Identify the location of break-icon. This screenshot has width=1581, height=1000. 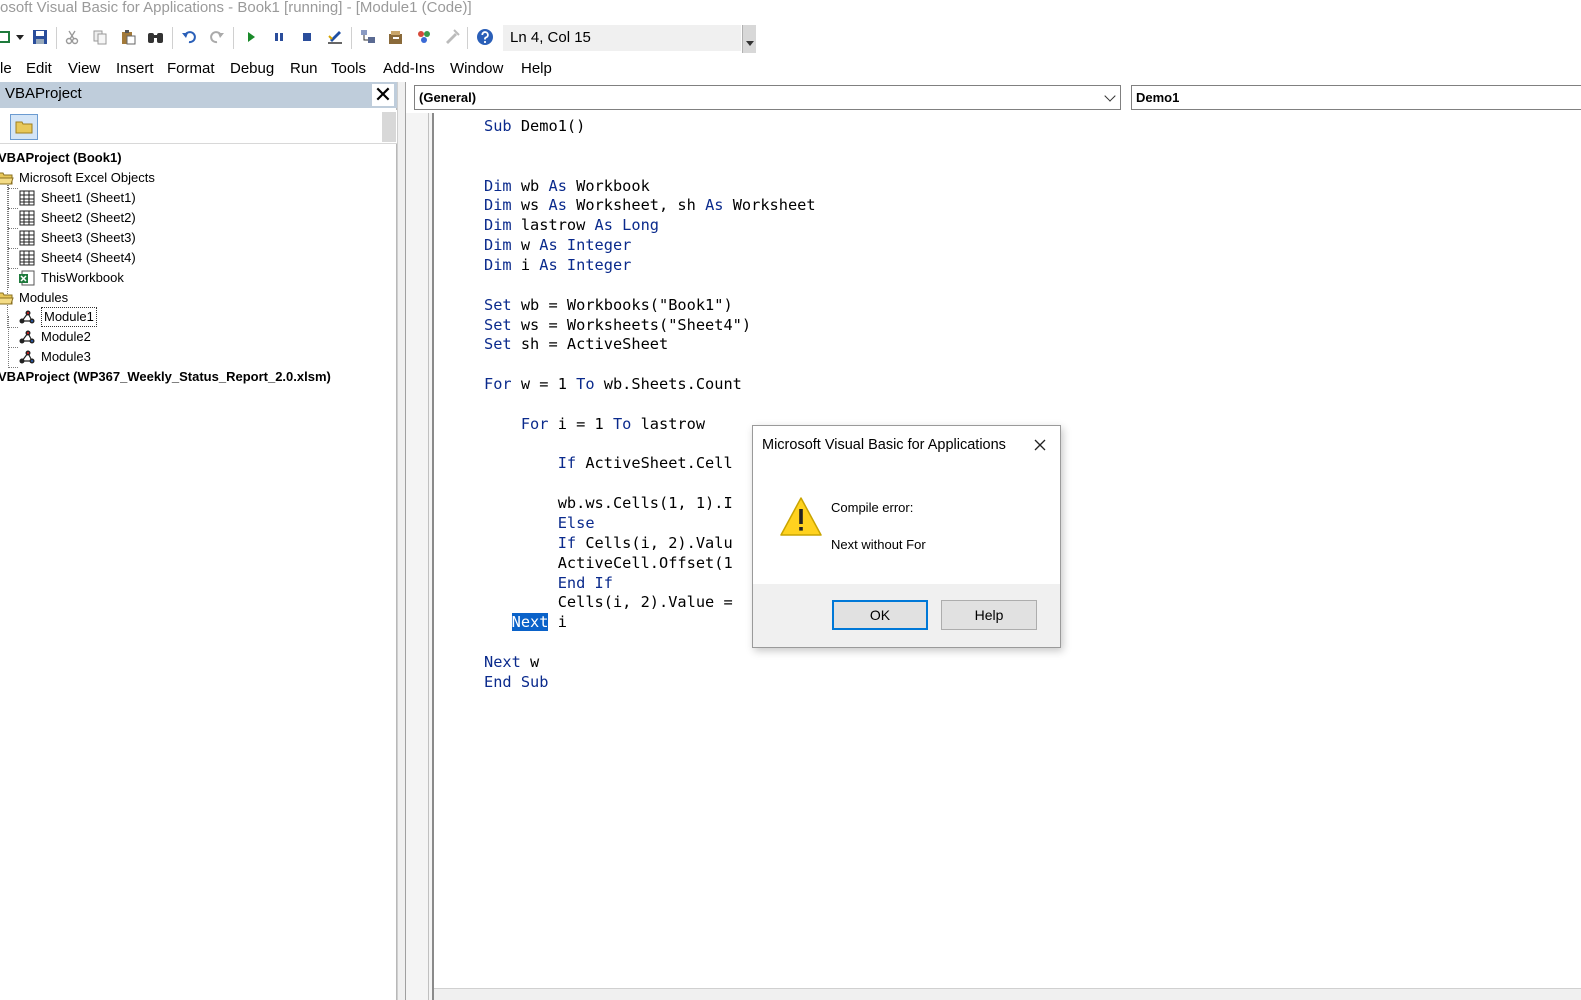
(279, 37).